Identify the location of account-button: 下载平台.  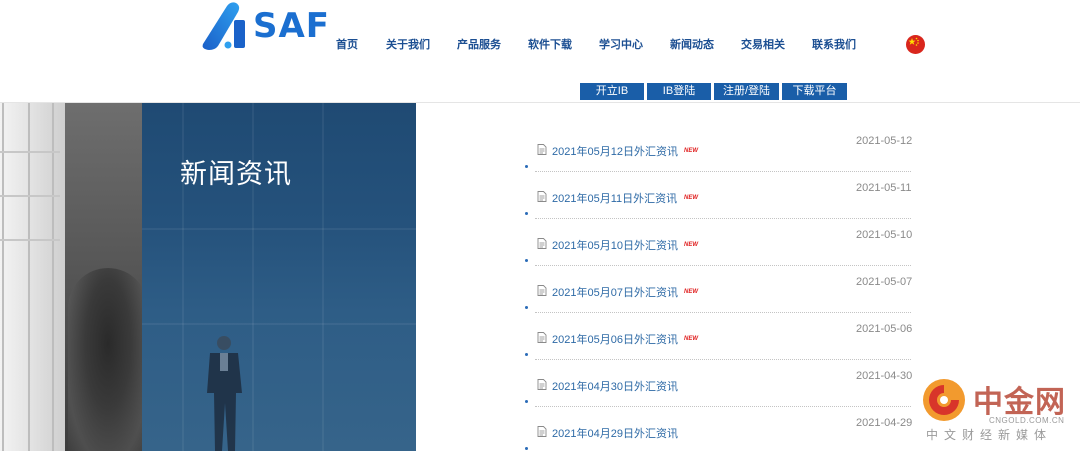
(814, 91).